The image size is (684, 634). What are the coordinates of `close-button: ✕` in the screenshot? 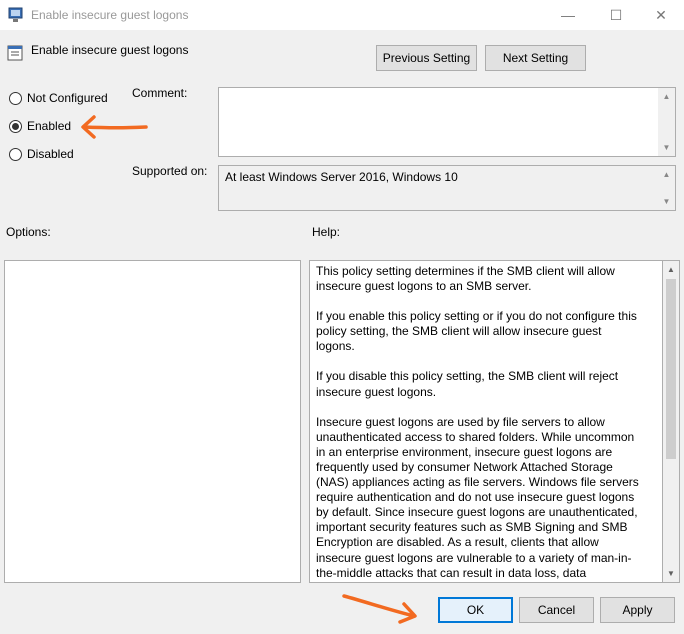 It's located at (661, 15).